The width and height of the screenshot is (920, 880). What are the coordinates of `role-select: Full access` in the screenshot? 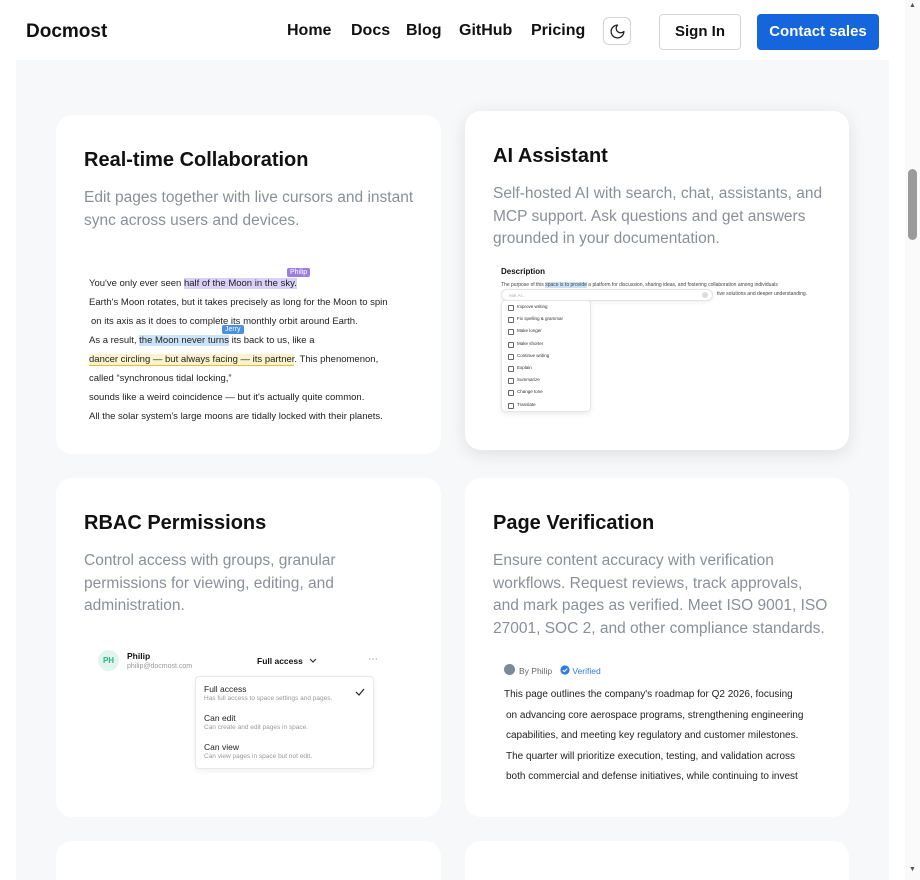 It's located at (287, 661).